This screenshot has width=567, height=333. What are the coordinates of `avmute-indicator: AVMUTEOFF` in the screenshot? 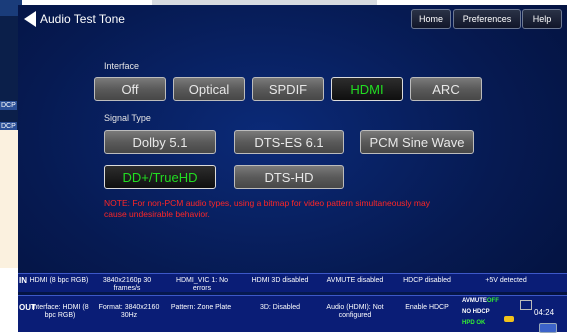 It's located at (480, 301).